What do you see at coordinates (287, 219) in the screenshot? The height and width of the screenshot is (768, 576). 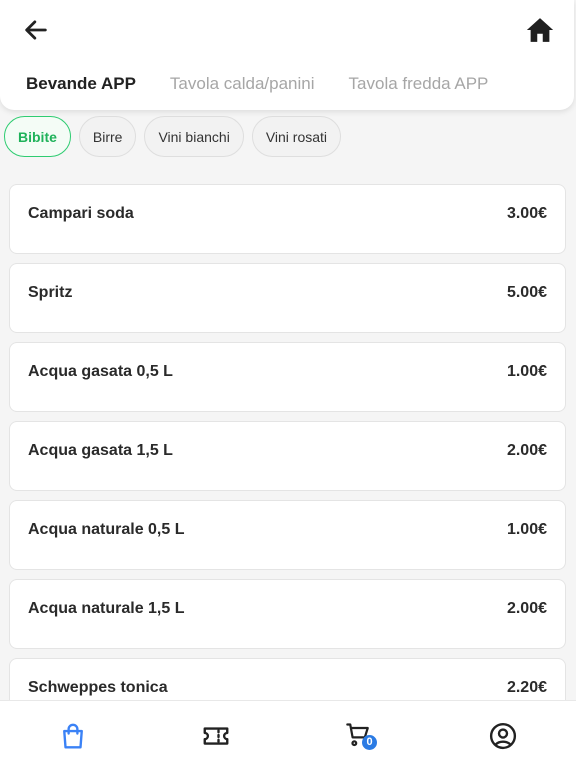 I see `product-item: Campari soda 3.00€` at bounding box center [287, 219].